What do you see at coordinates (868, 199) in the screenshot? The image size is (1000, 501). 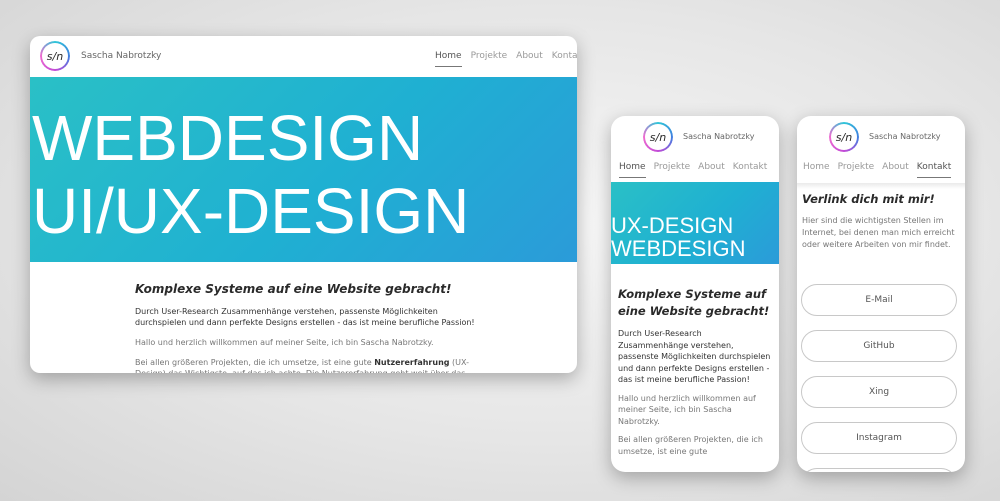 I see `contact-headline: Verlink dich mit mir!` at bounding box center [868, 199].